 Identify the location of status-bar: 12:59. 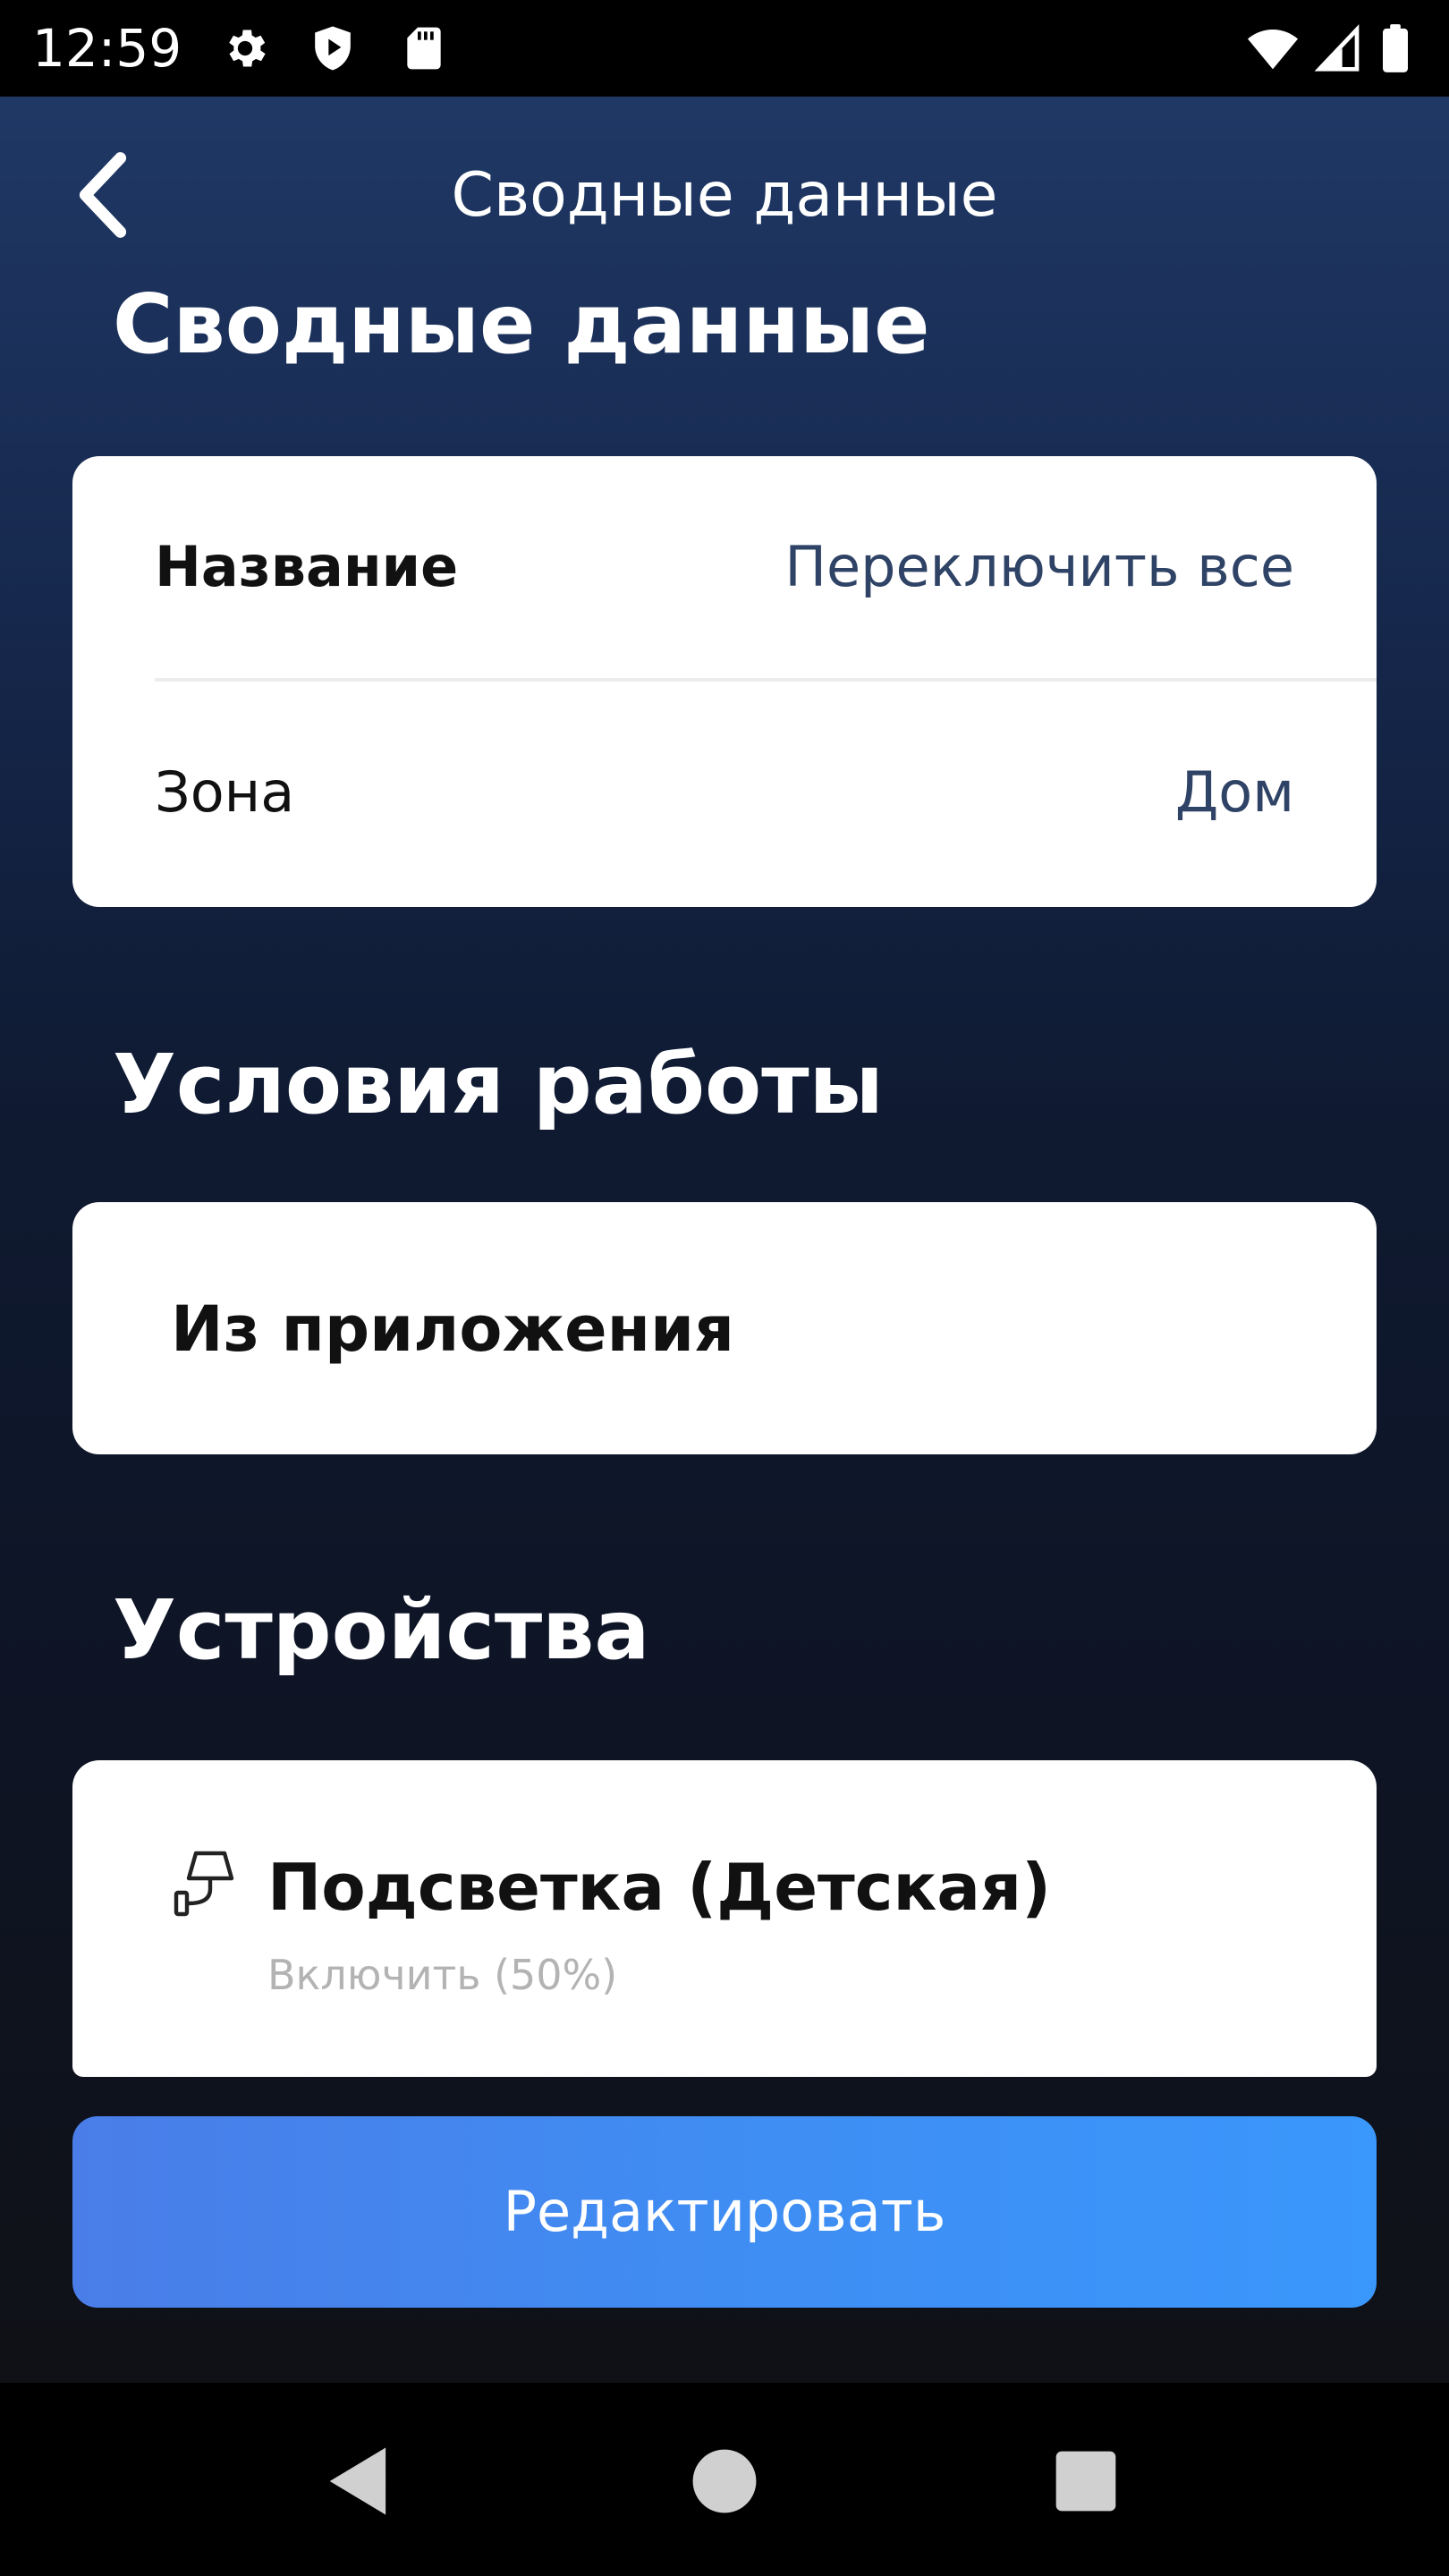
(724, 48).